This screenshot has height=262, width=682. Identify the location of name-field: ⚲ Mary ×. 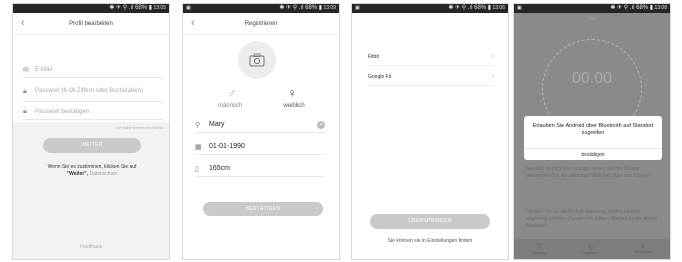
(260, 125).